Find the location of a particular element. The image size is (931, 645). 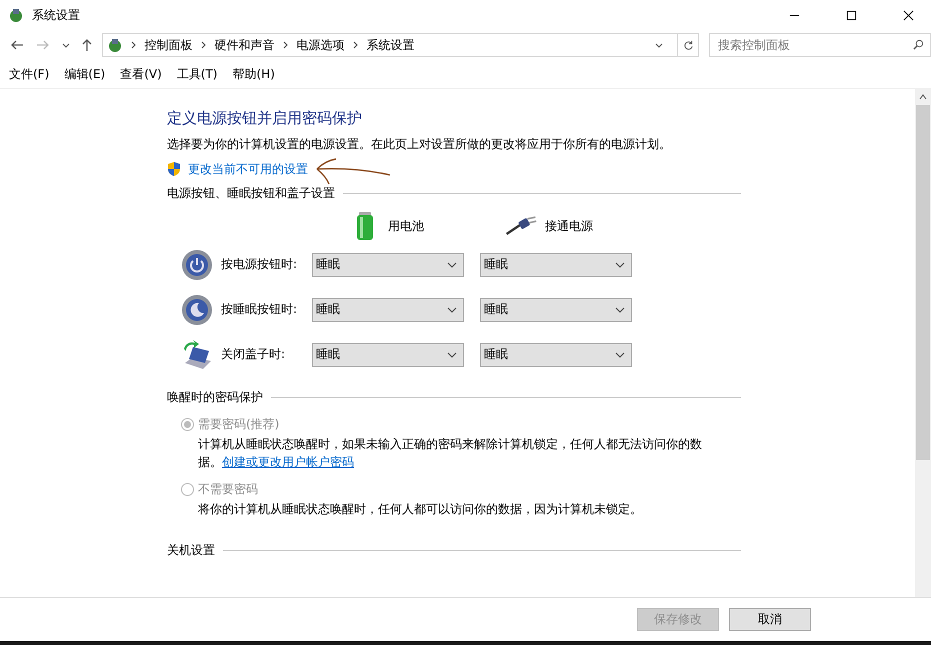

window-title: 系统设置 is located at coordinates (56, 15).